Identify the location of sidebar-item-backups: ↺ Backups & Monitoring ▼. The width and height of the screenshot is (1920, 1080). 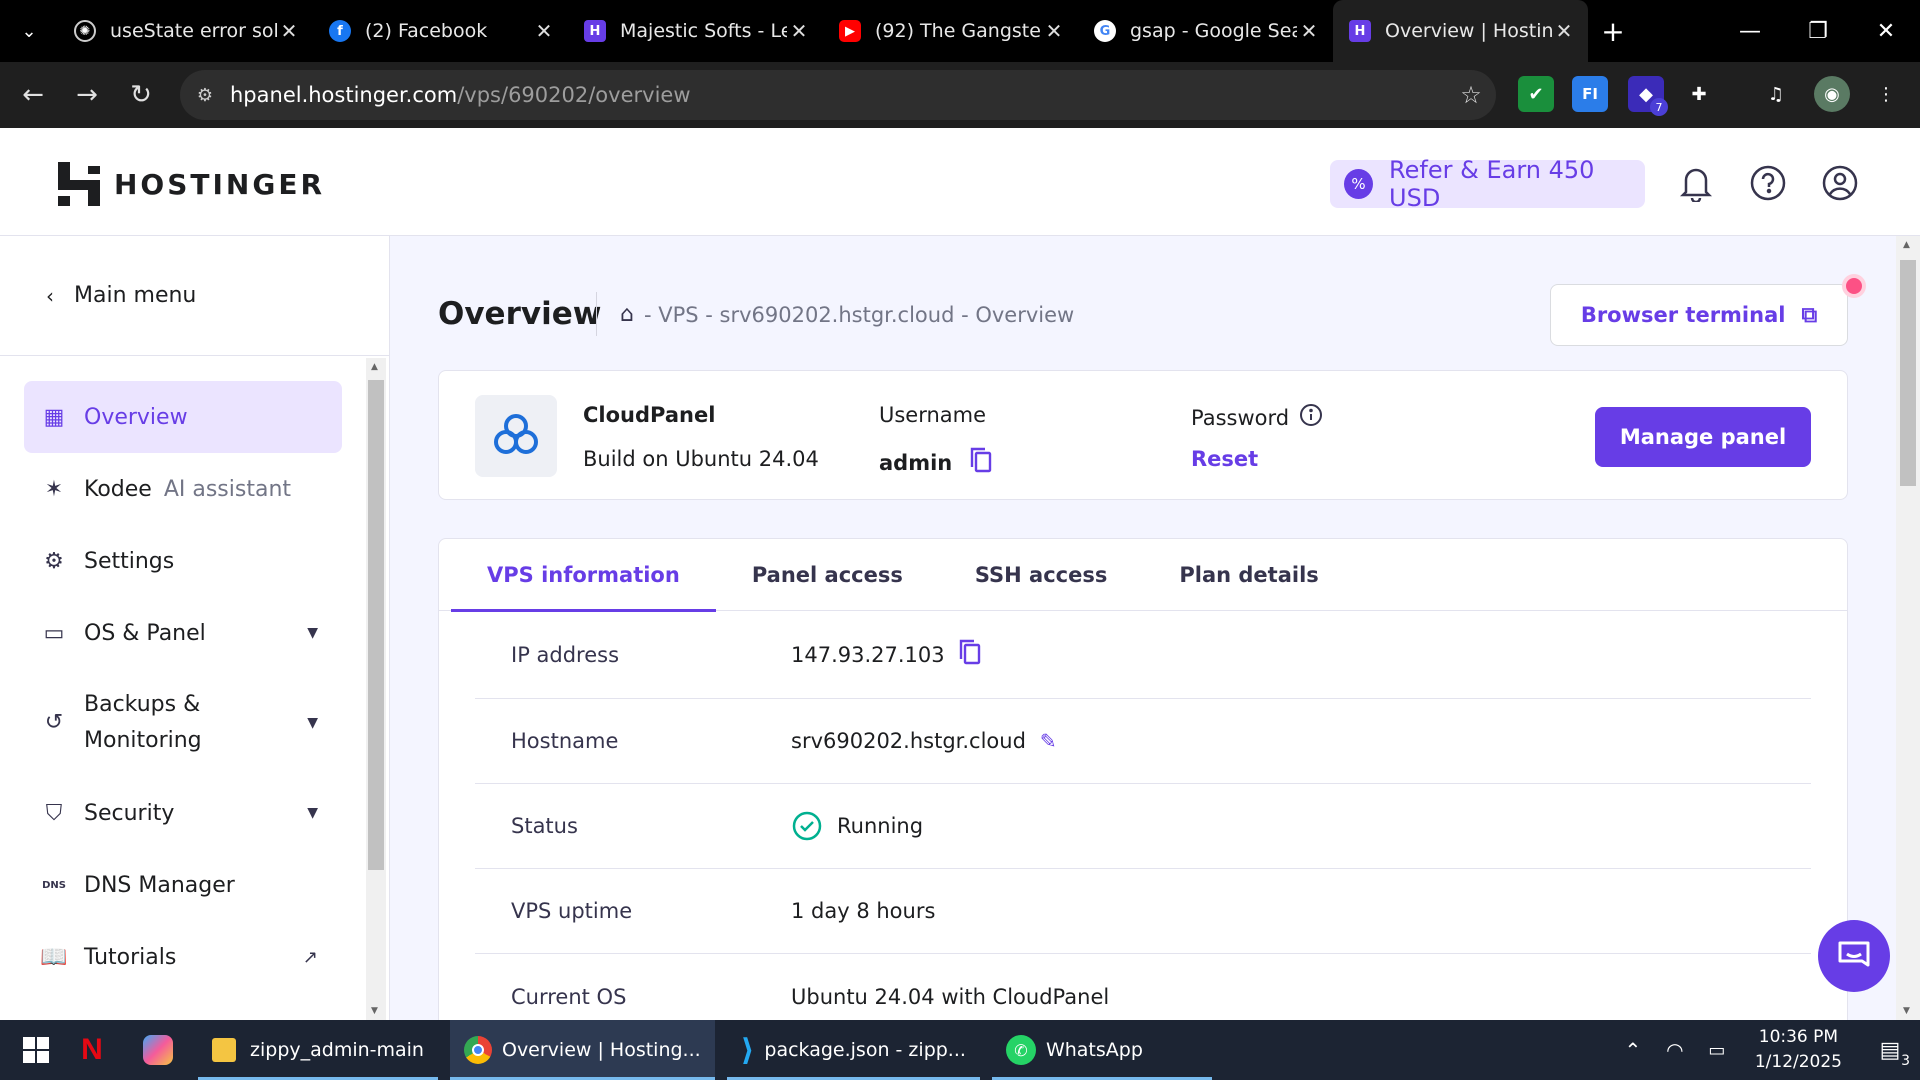
(183, 723).